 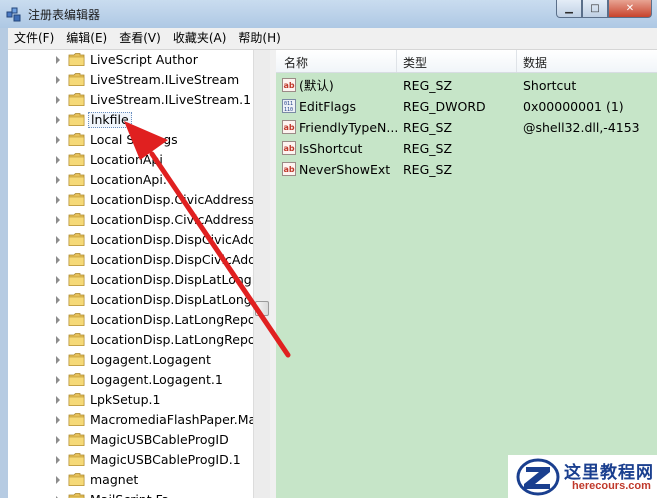 I want to click on tree-item: LiveStream.ILiveStream, so click(x=130, y=80).